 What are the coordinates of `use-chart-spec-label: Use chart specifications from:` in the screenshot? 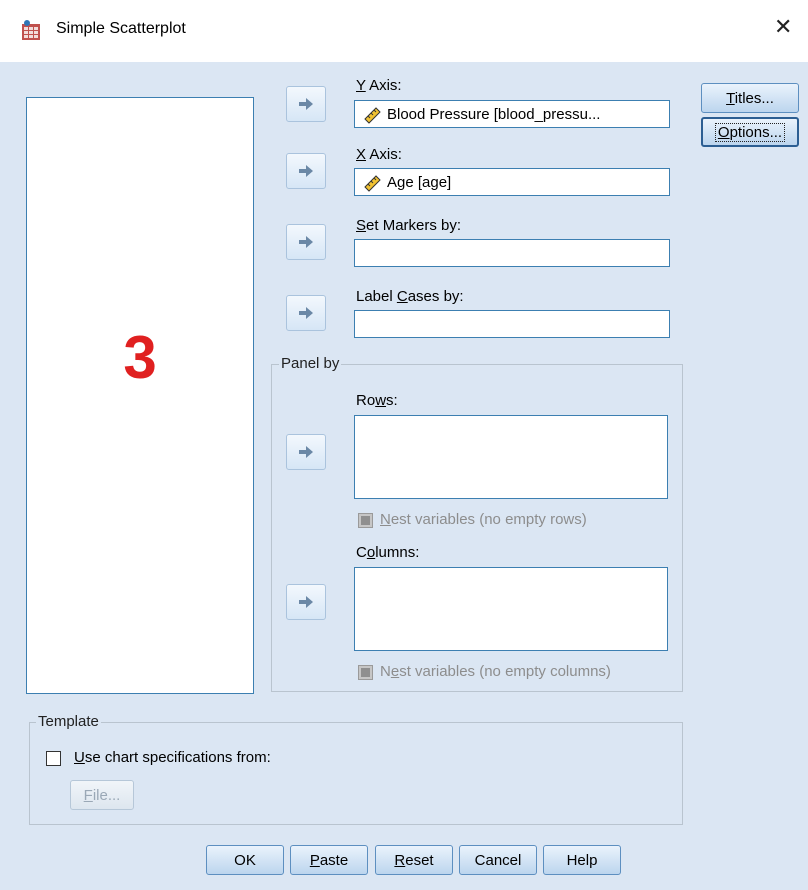 It's located at (172, 757).